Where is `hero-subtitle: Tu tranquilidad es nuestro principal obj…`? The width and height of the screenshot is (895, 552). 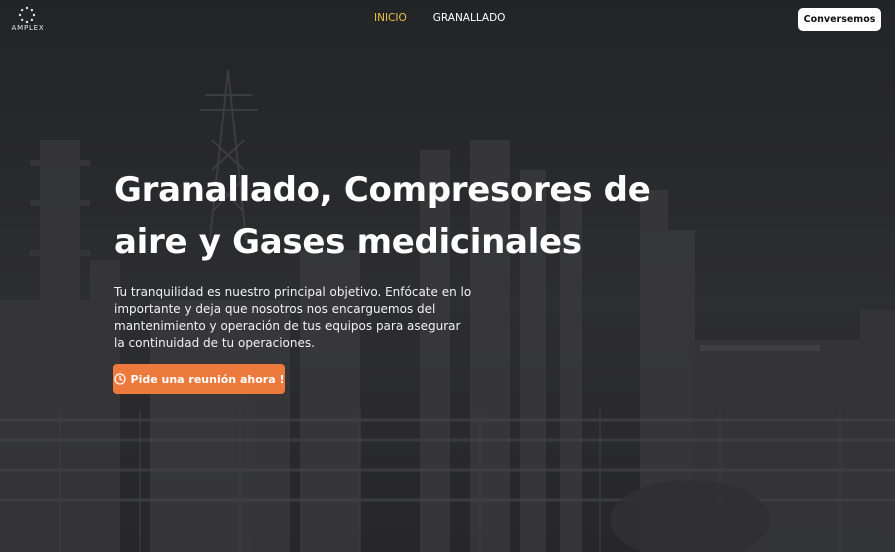 hero-subtitle: Tu tranquilidad es nuestro principal obj… is located at coordinates (293, 317).